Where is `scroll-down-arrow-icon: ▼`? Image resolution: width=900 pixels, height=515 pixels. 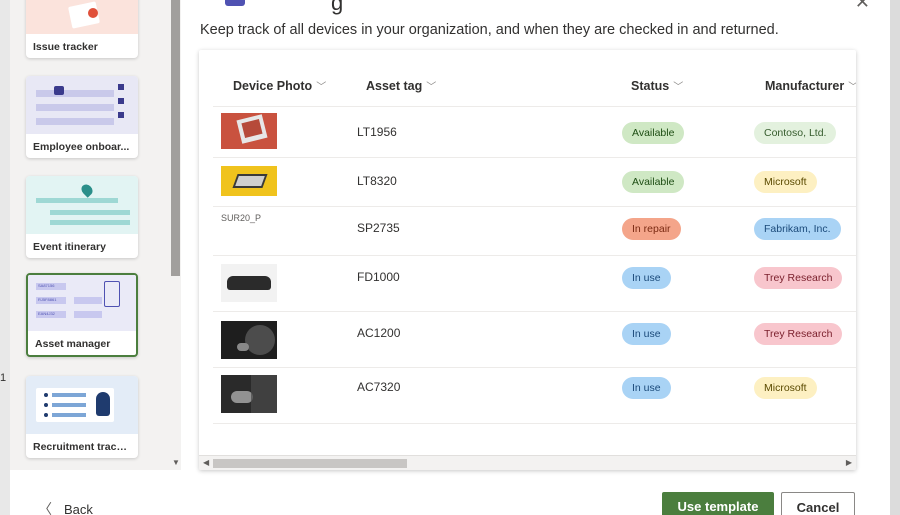
scroll-down-arrow-icon: ▼ is located at coordinates (176, 462).